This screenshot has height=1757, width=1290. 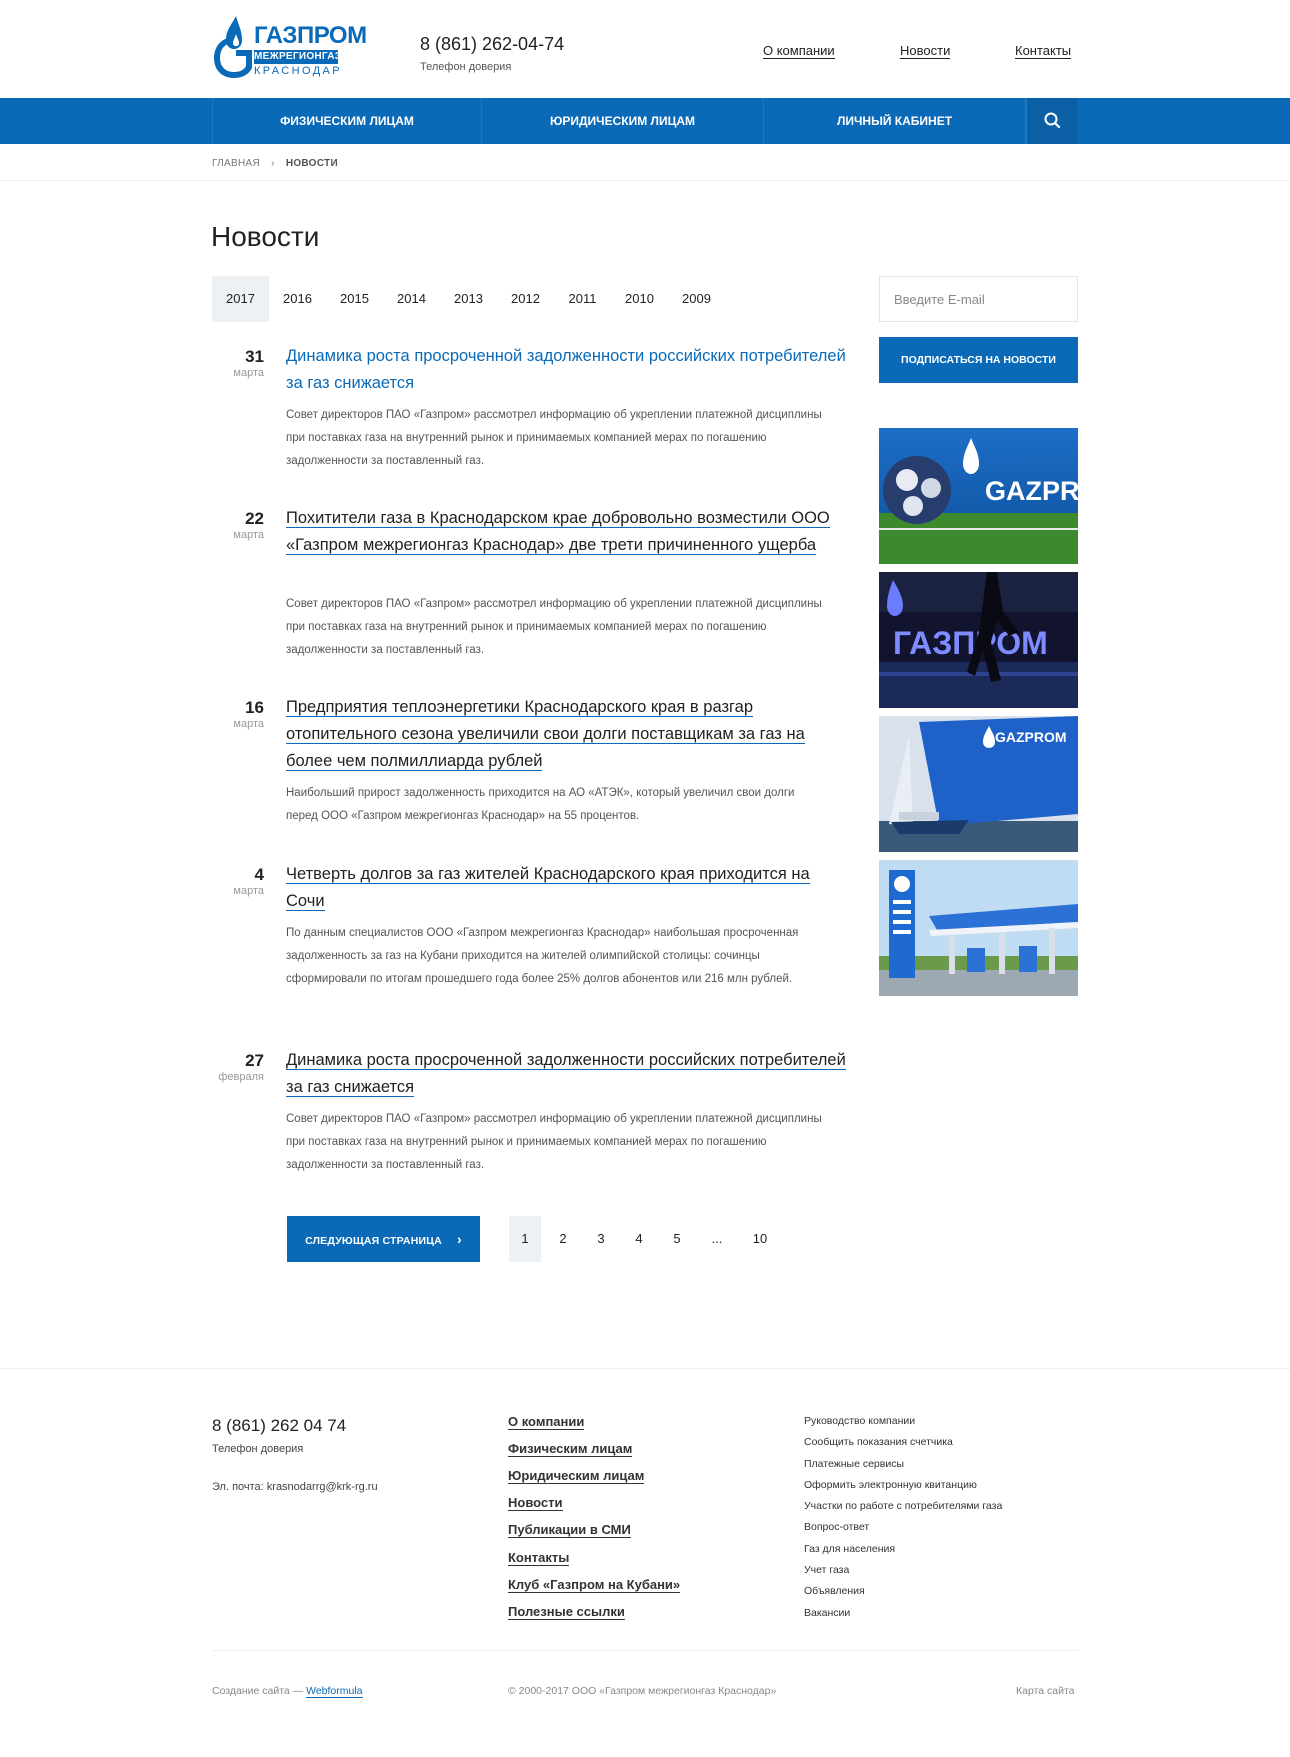 I want to click on top-link-contacts: Контакты, so click(x=1043, y=51).